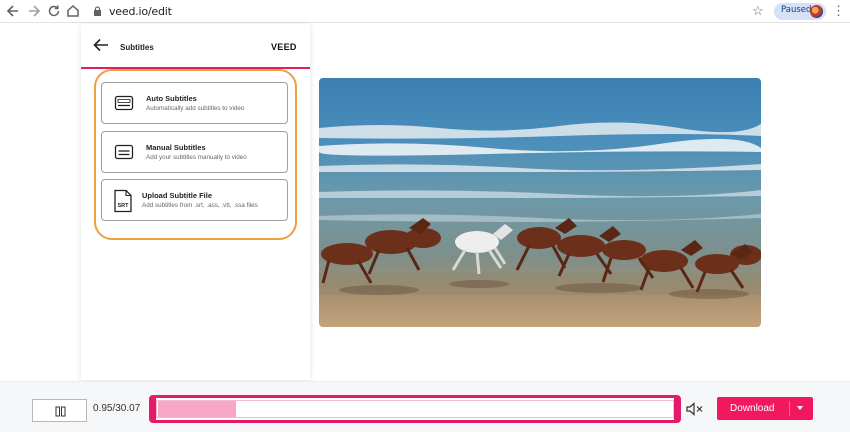  I want to click on timeline-end-handle, so click(676, 409).